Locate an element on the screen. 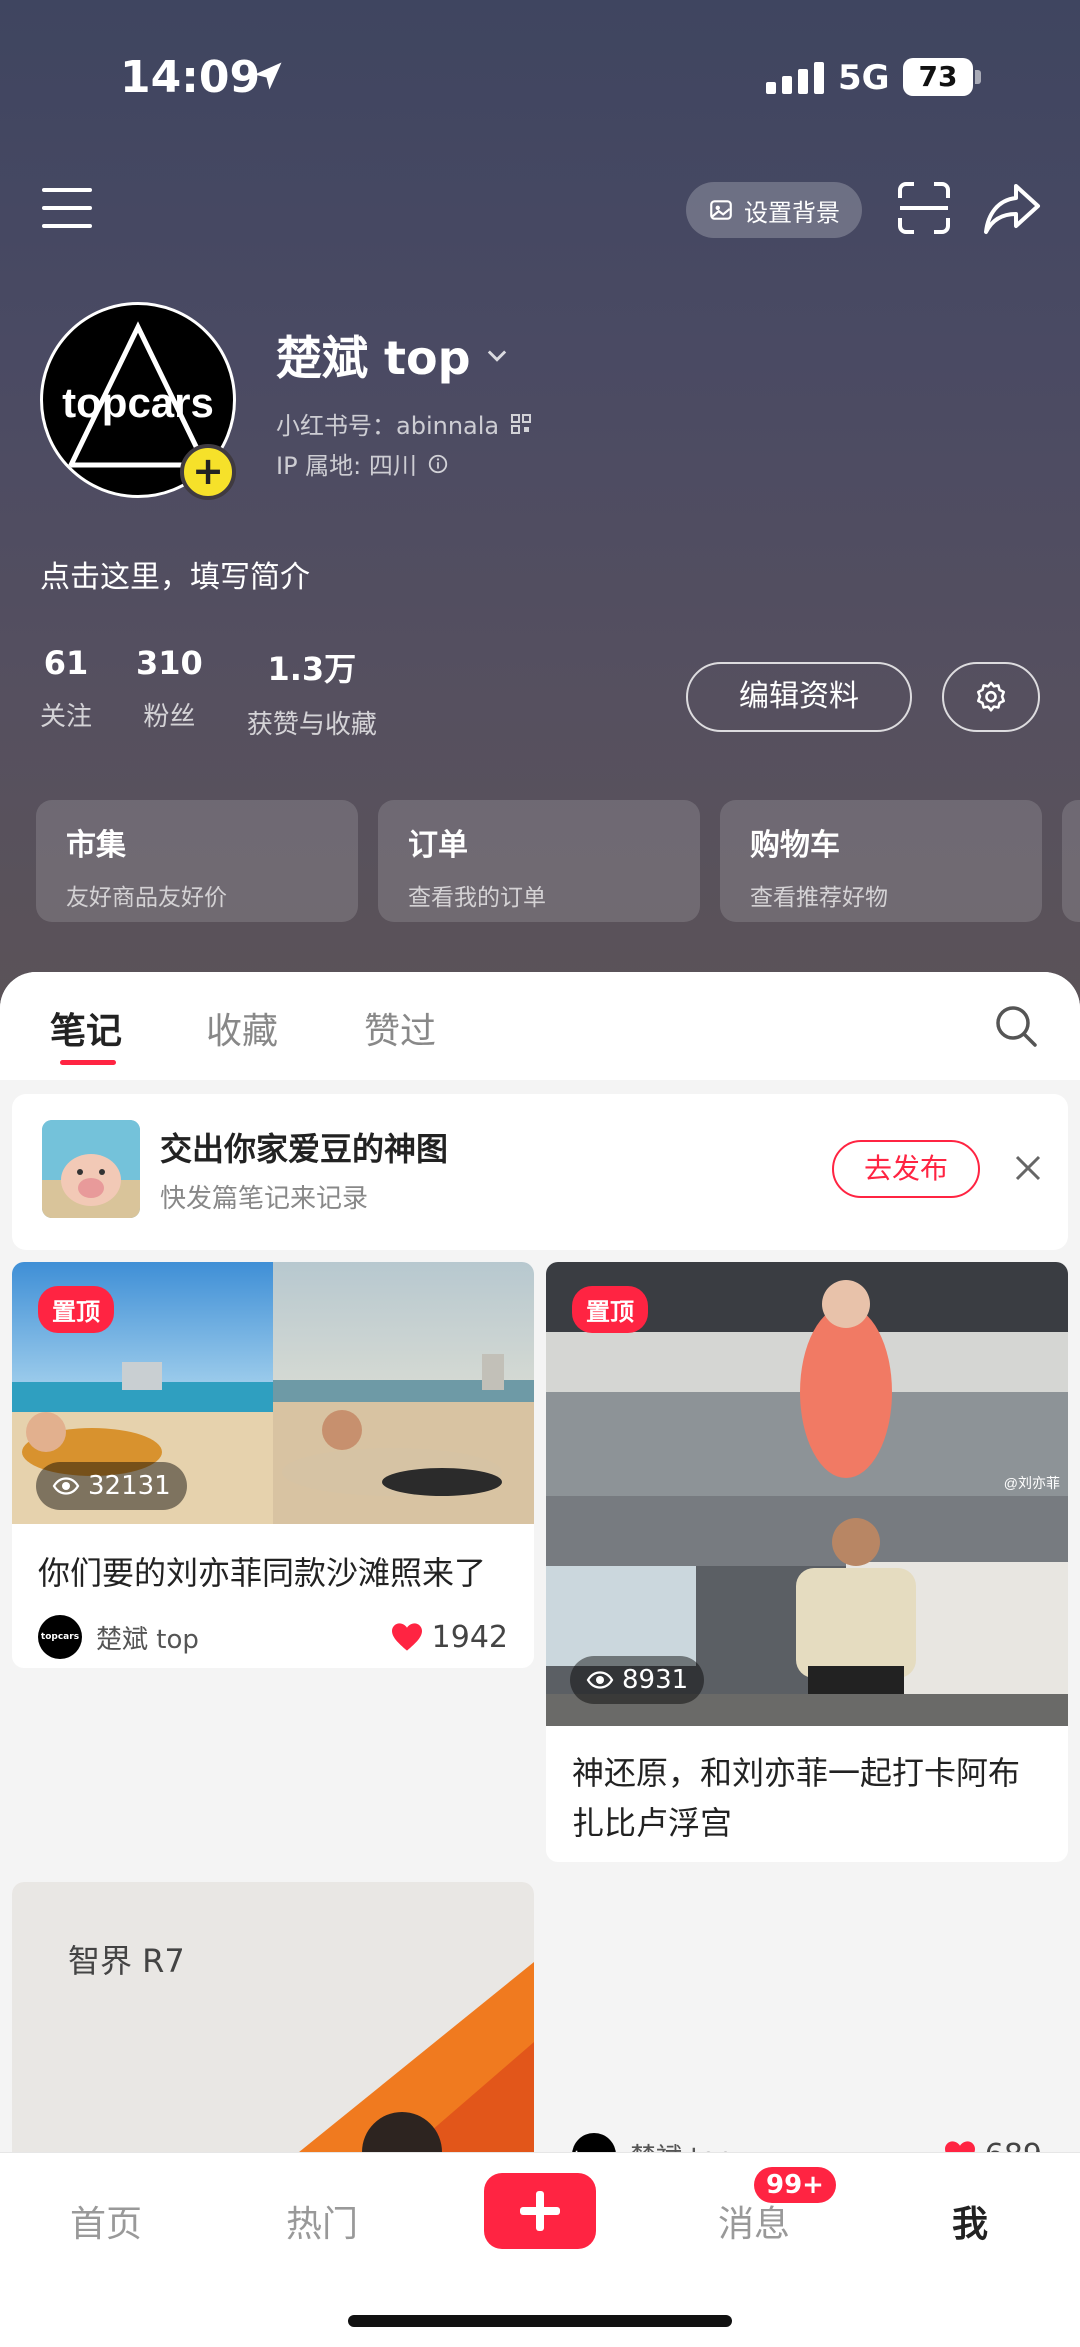  redbook-id-row: 小红书号：abinnala is located at coordinates (404, 423).